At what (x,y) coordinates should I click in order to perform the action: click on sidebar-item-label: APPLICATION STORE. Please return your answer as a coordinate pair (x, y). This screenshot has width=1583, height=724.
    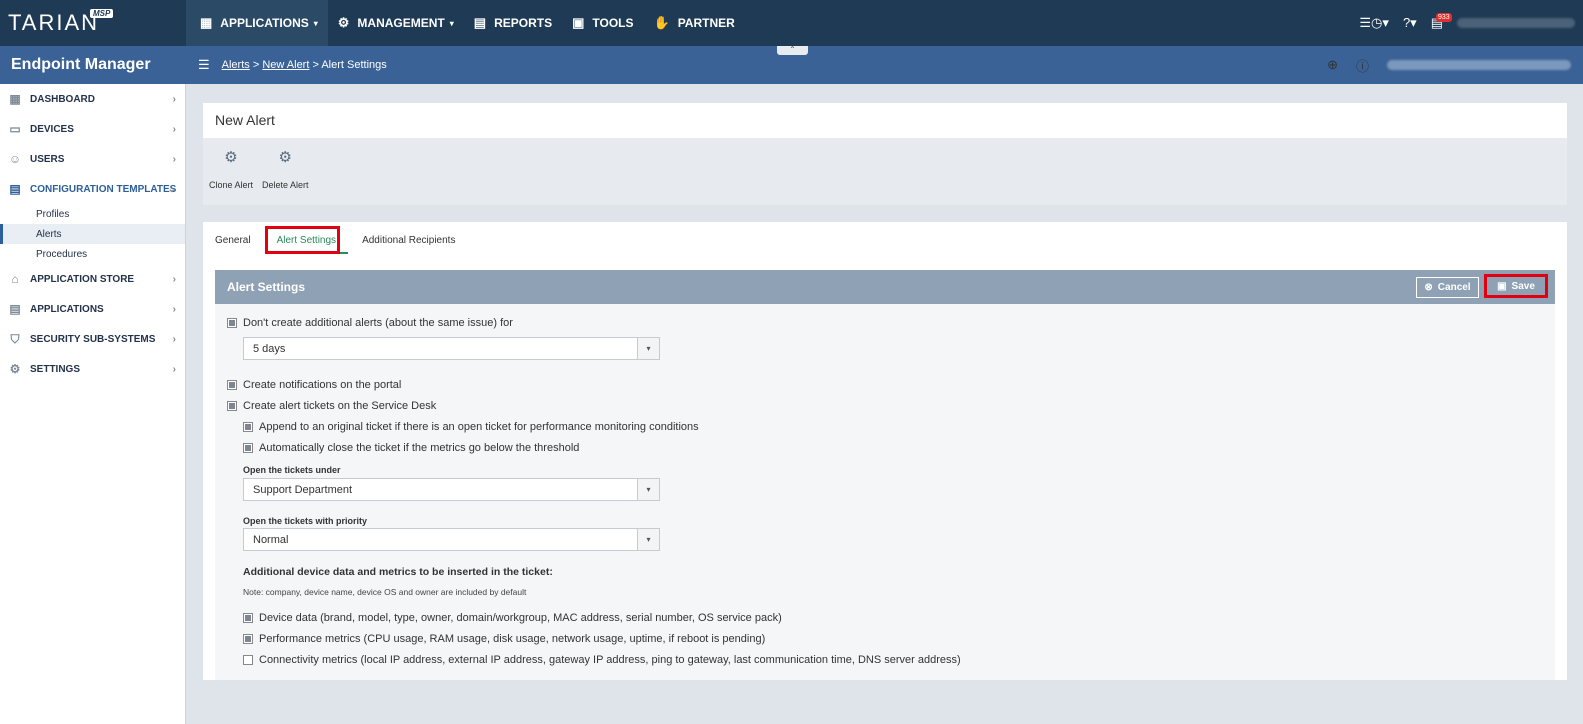
    Looking at the image, I should click on (82, 279).